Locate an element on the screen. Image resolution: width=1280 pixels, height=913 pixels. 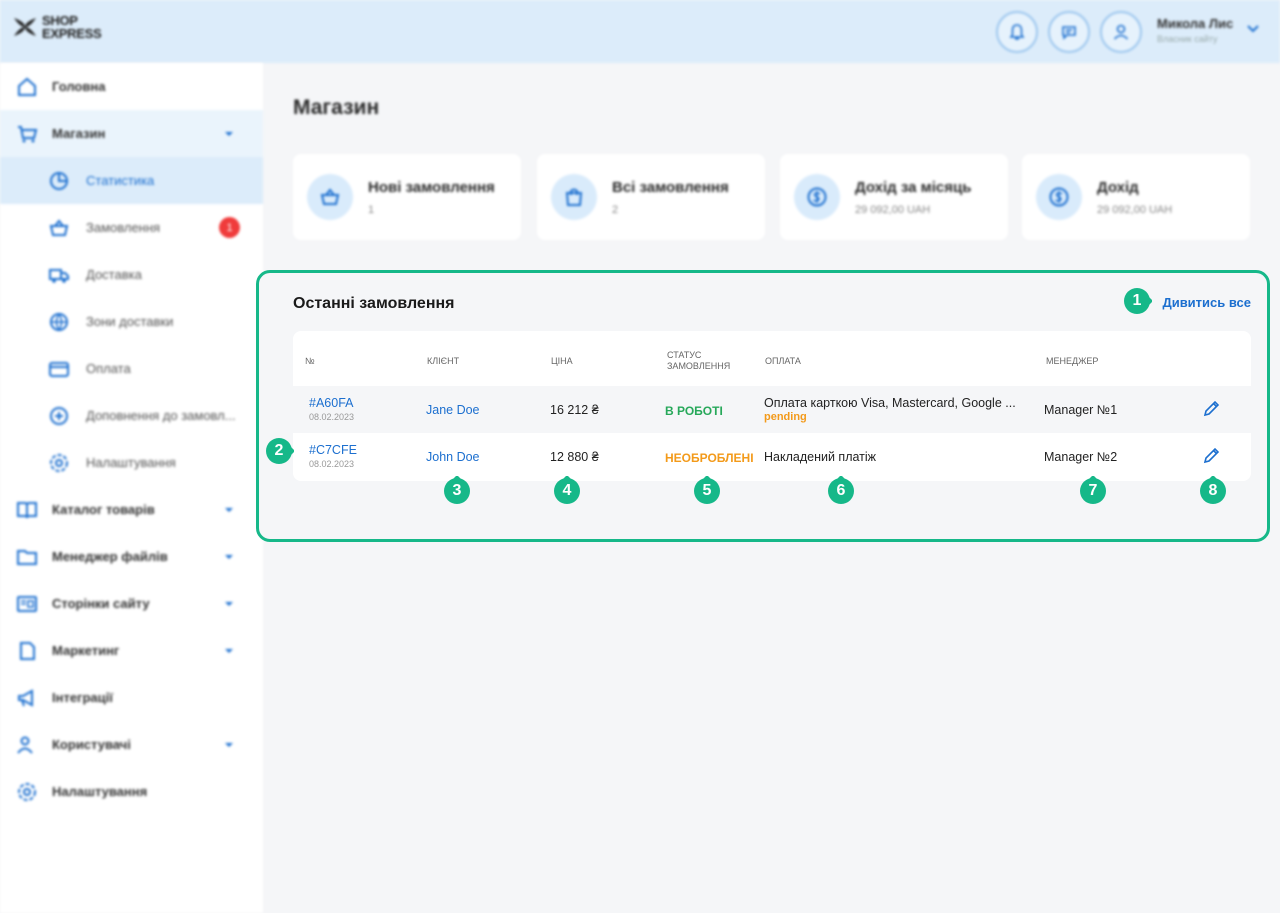
sidebar-item-delivery: Доставка is located at coordinates (131, 274).